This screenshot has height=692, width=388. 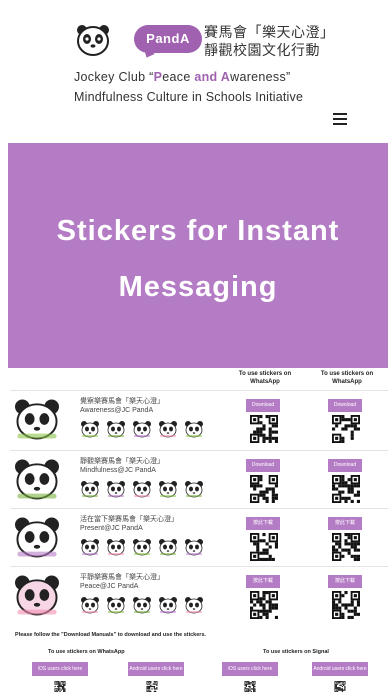 I want to click on sticker-pack-name-en: Mindfulness@JC PandA, so click(x=118, y=470).